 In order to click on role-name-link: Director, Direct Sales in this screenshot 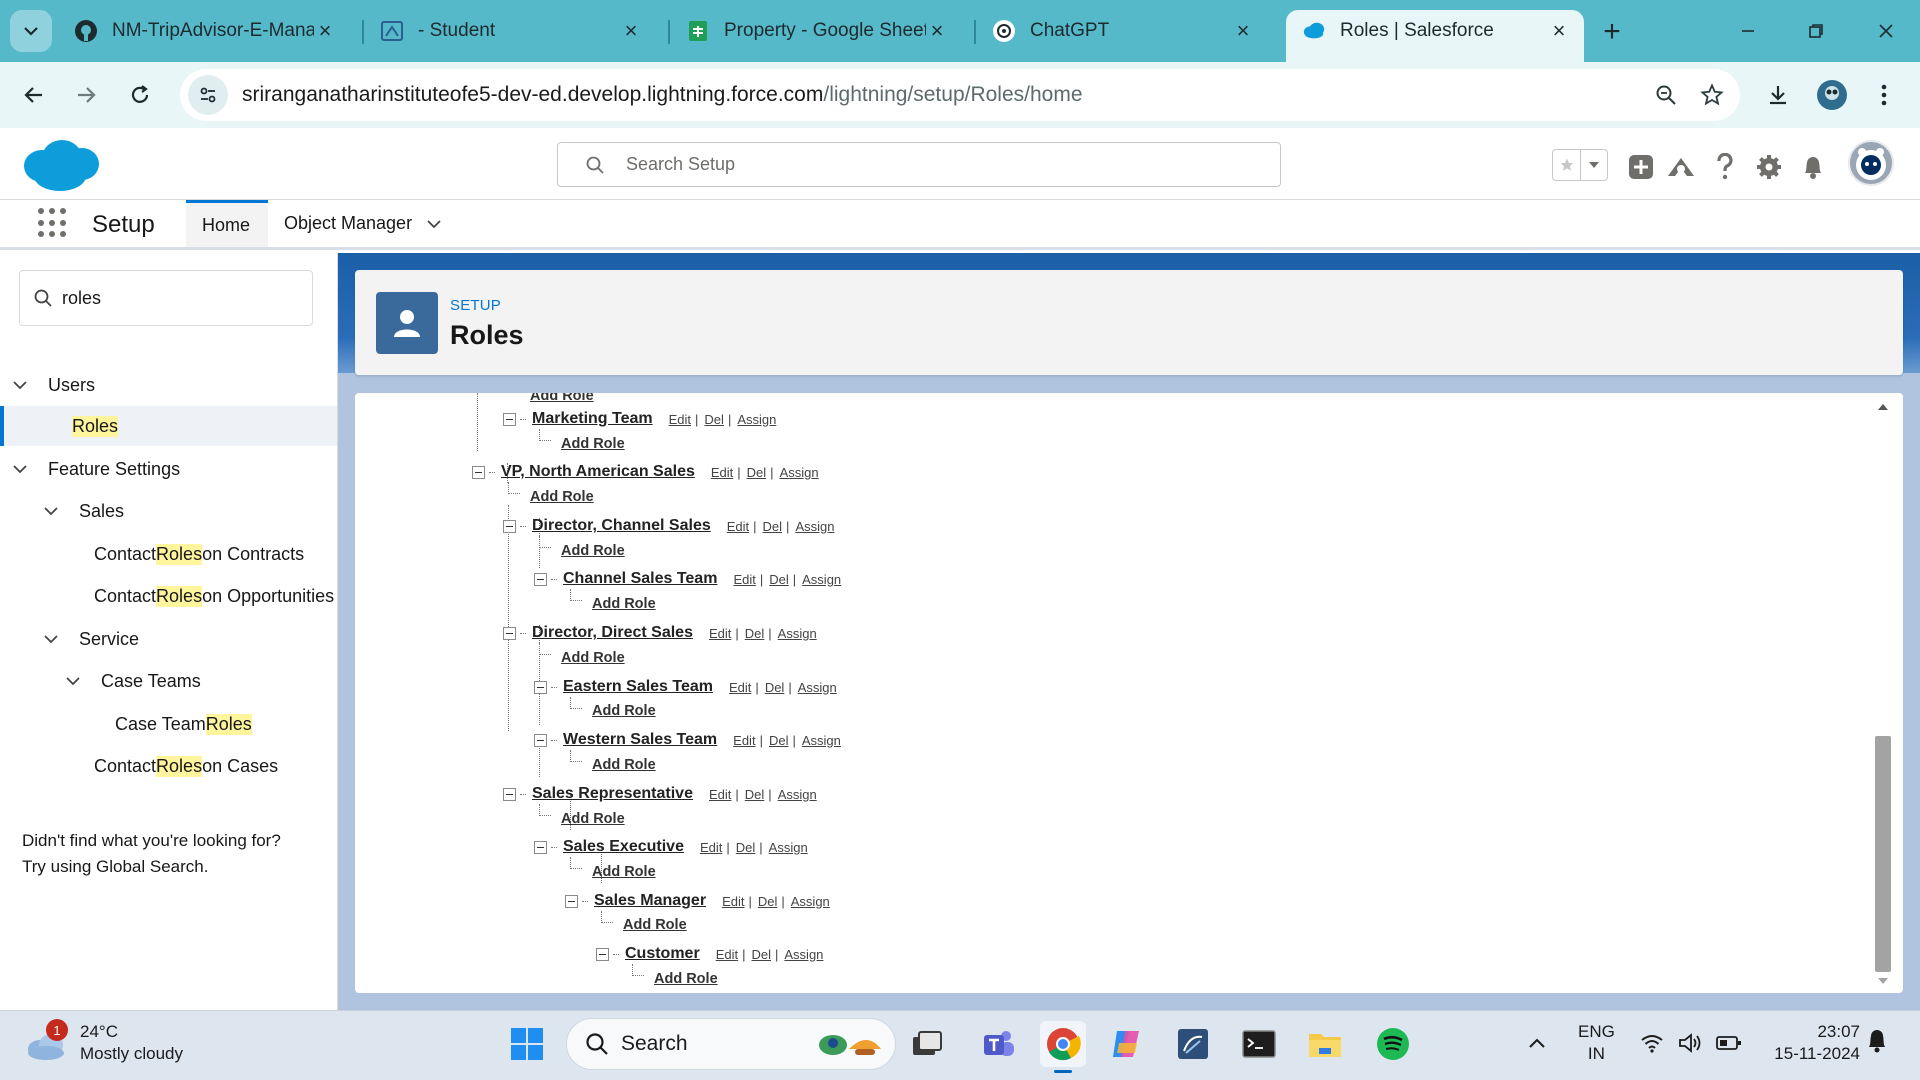, I will do `click(612, 633)`.